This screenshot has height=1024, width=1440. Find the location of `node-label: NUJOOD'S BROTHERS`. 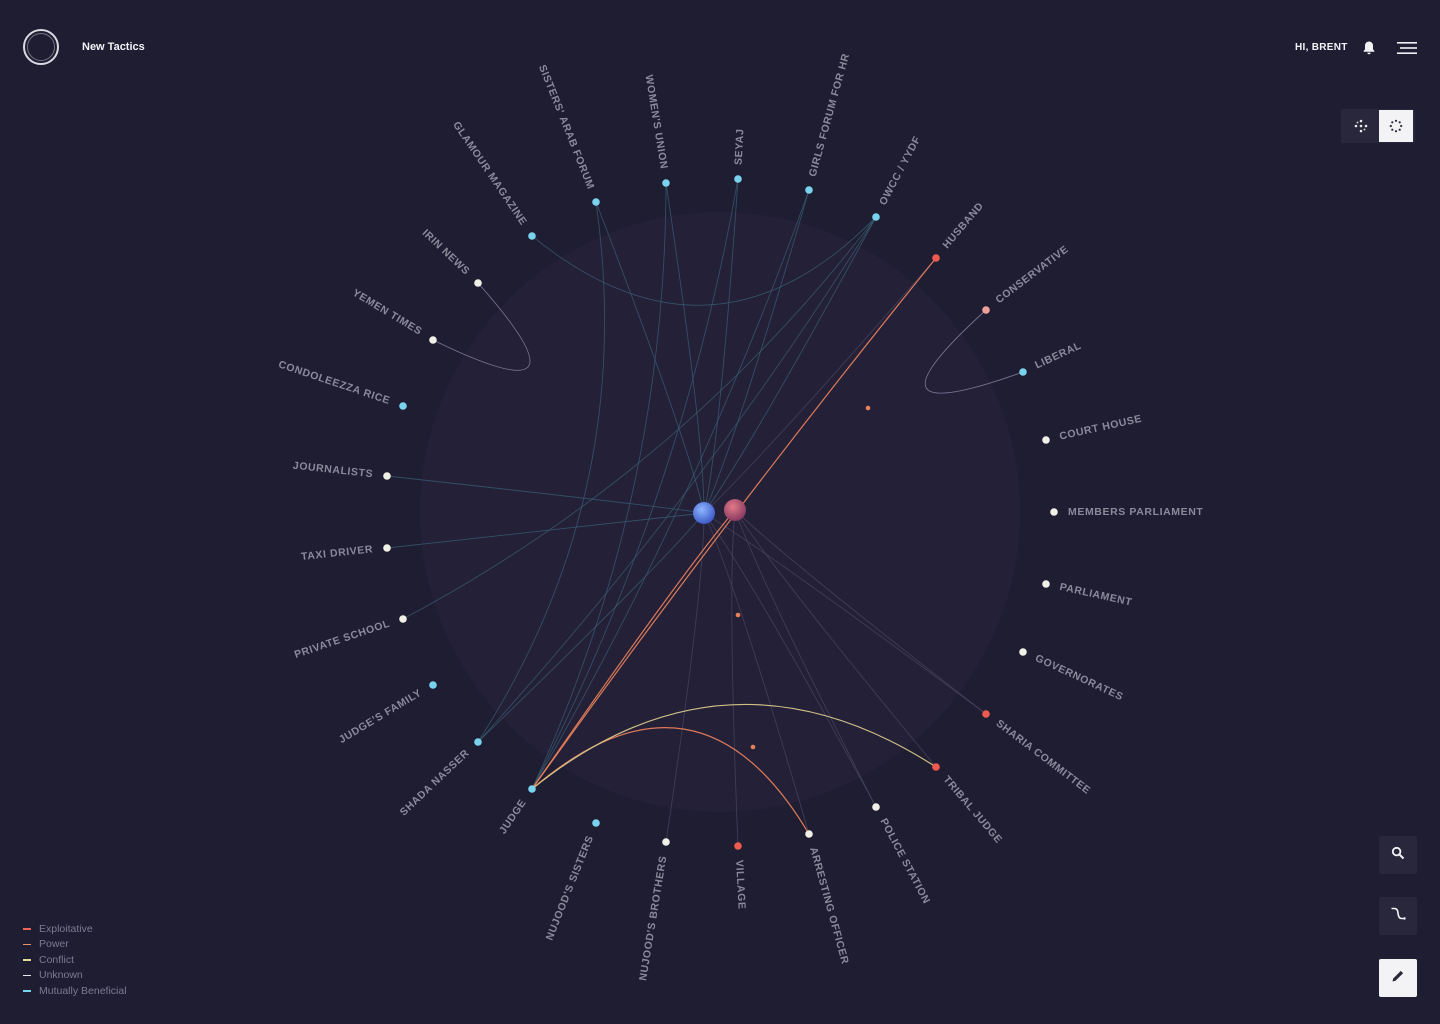

node-label: NUJOOD'S BROTHERS is located at coordinates (653, 918).